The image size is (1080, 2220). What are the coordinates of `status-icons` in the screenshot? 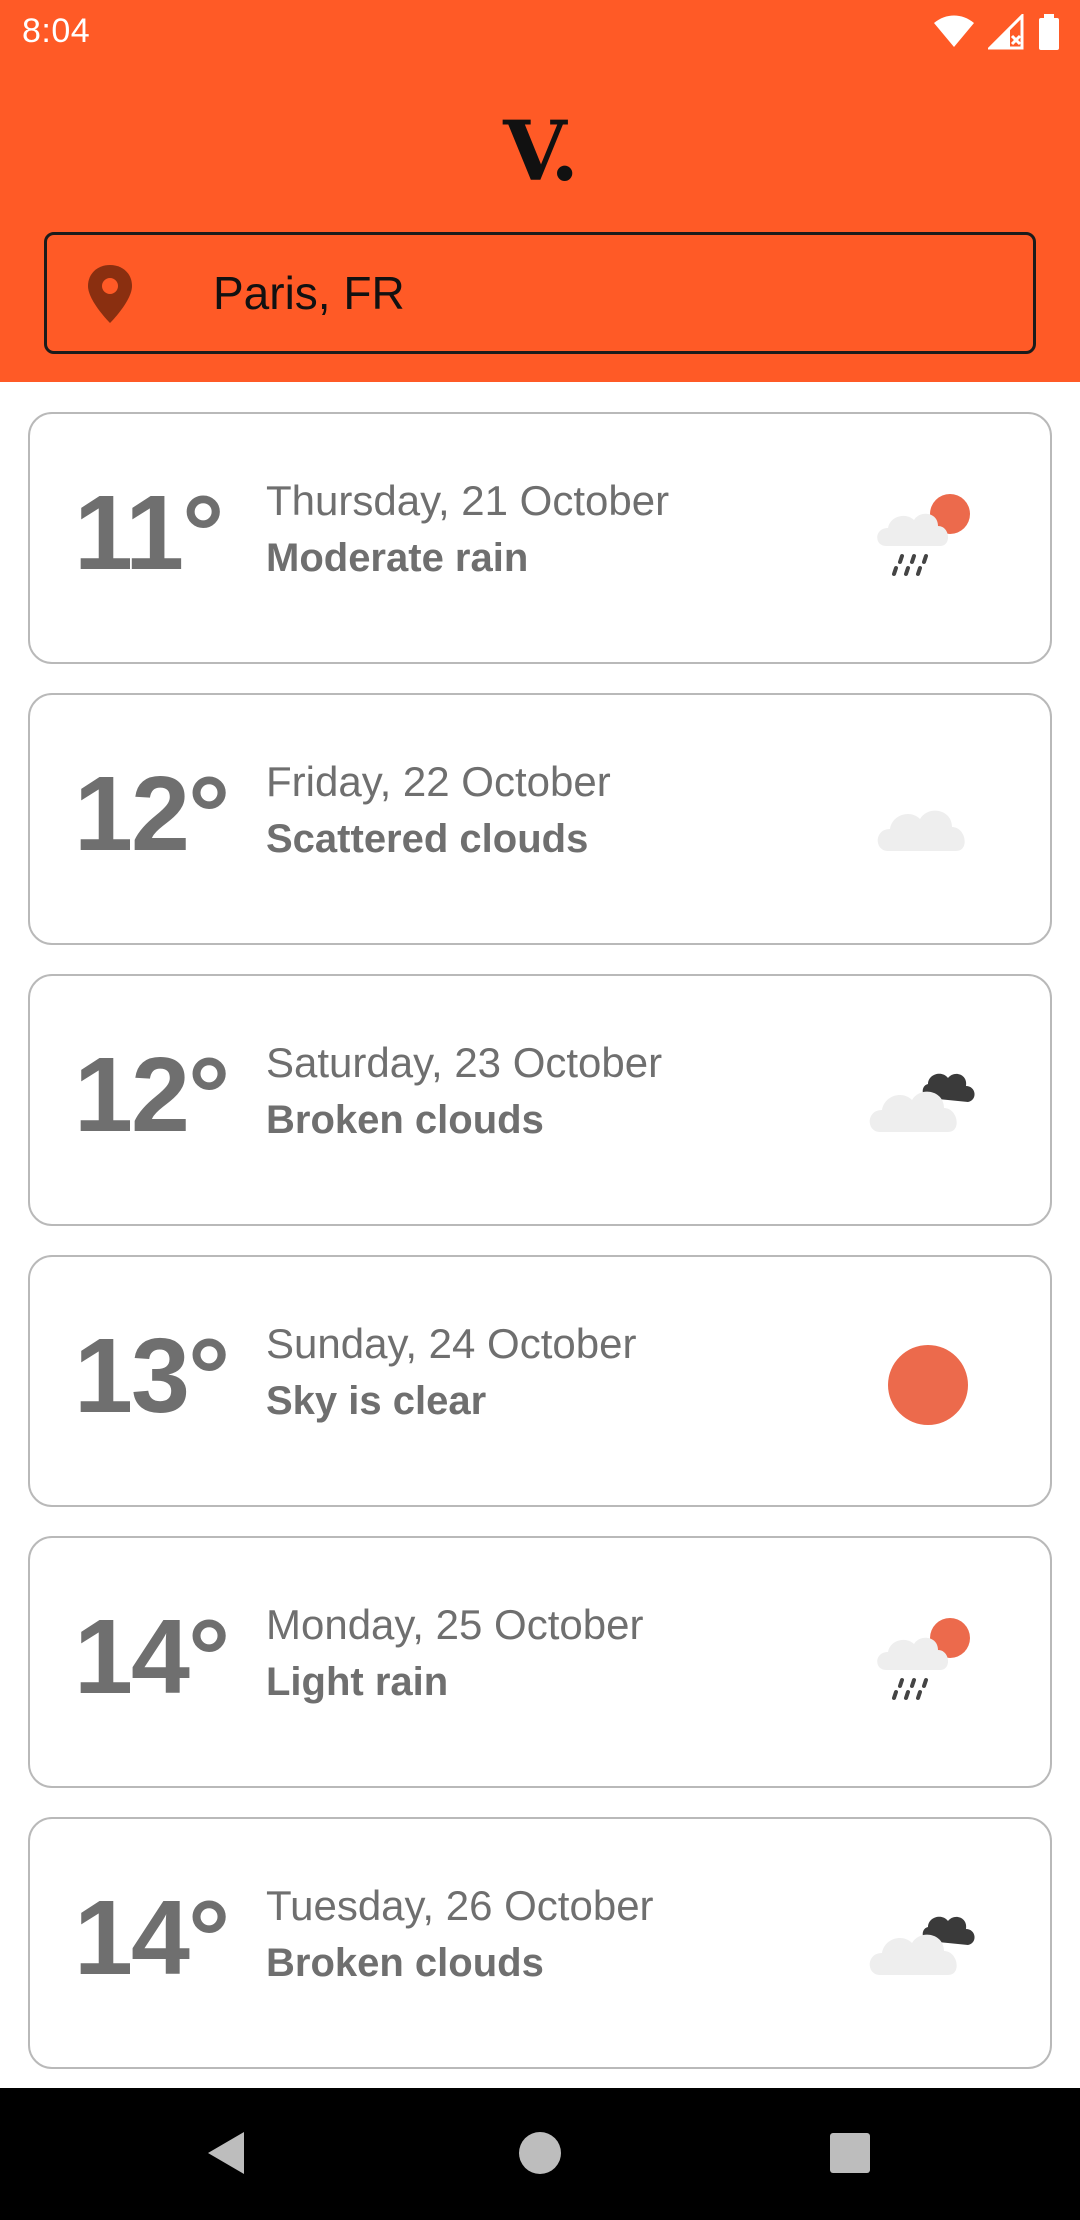 It's located at (997, 32).